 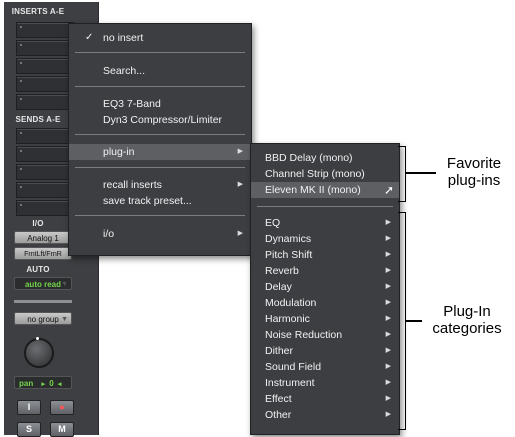 I want to click on menu-item-label: no insert, so click(x=123, y=38).